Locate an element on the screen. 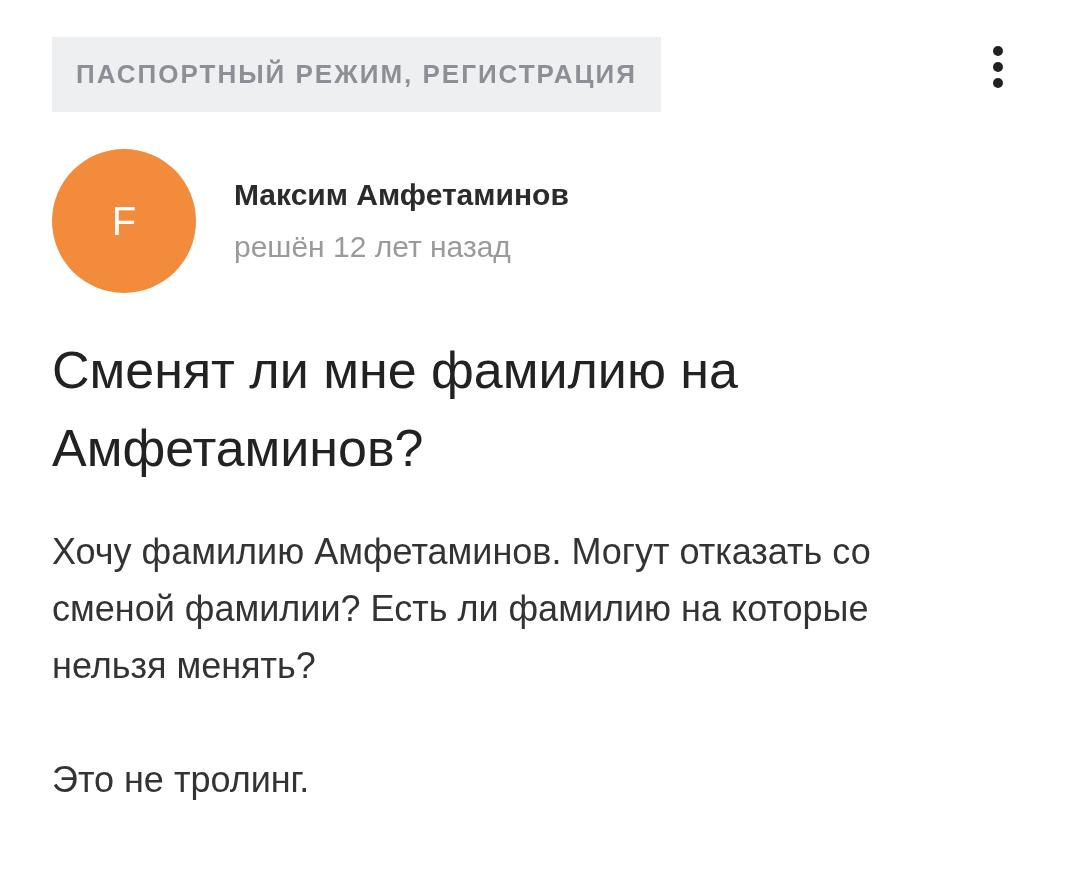 Image resolution: width=1080 pixels, height=879 pixels. question-text: Хочу фамилию Амфетаминов. Могут отказать со сменой фамилии? Есть ли фамилию на которые нельзя менять? is located at coordinates (462, 609).